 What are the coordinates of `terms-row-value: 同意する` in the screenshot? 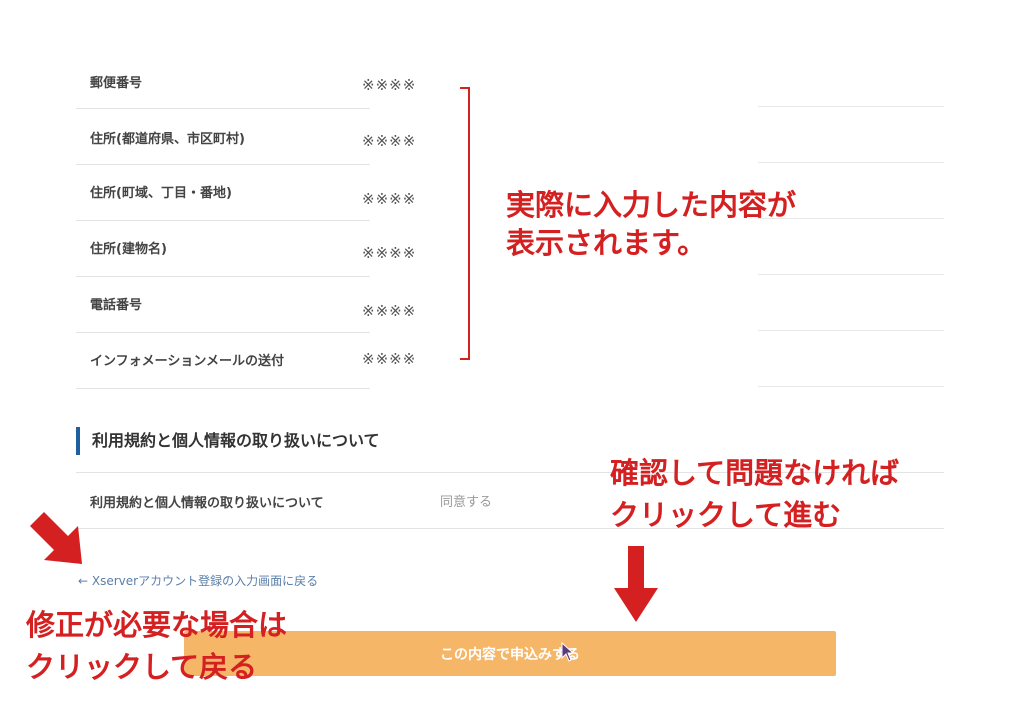 It's located at (466, 502).